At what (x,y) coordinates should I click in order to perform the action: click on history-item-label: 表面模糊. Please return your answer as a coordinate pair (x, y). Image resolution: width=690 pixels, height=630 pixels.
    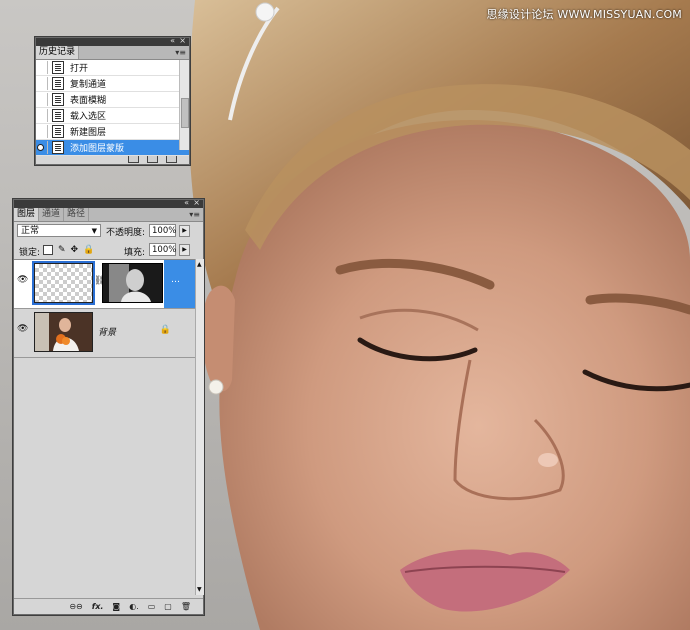
    Looking at the image, I should click on (88, 101).